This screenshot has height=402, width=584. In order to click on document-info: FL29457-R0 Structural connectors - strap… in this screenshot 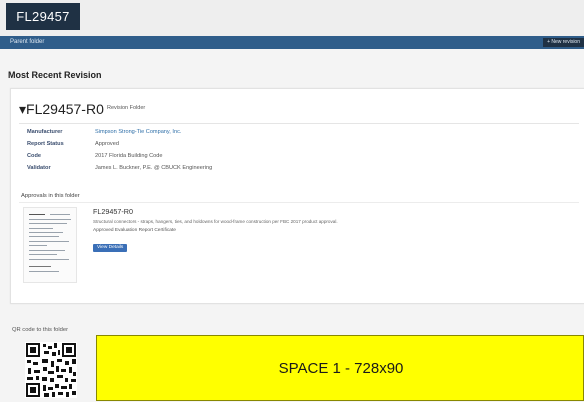, I will do `click(338, 229)`.